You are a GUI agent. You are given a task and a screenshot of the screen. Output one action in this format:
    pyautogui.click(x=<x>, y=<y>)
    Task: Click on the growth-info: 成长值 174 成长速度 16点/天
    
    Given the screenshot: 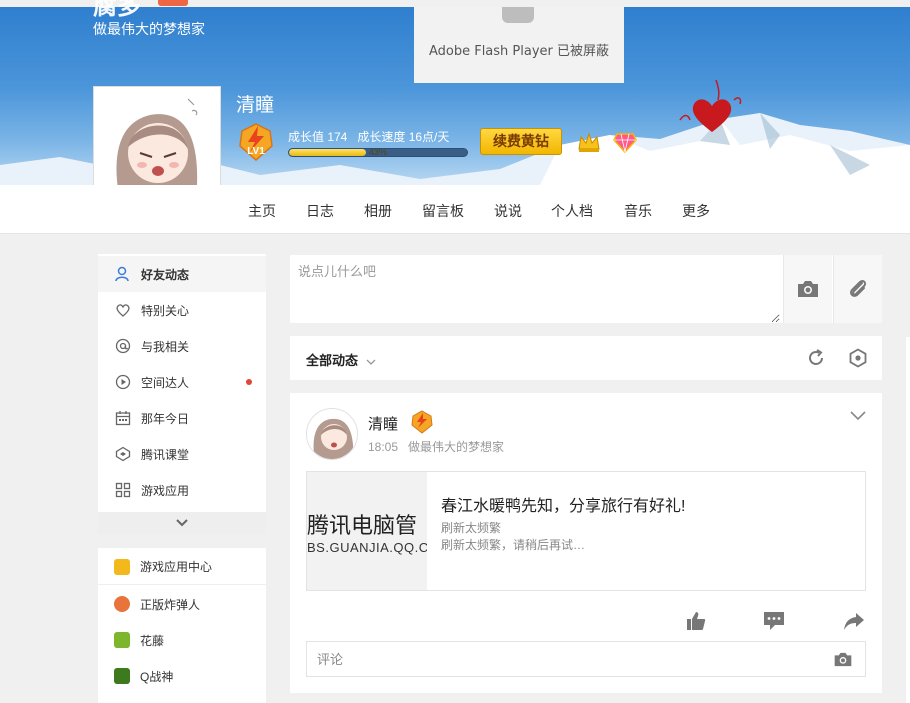 What is the action you would take?
    pyautogui.click(x=368, y=136)
    